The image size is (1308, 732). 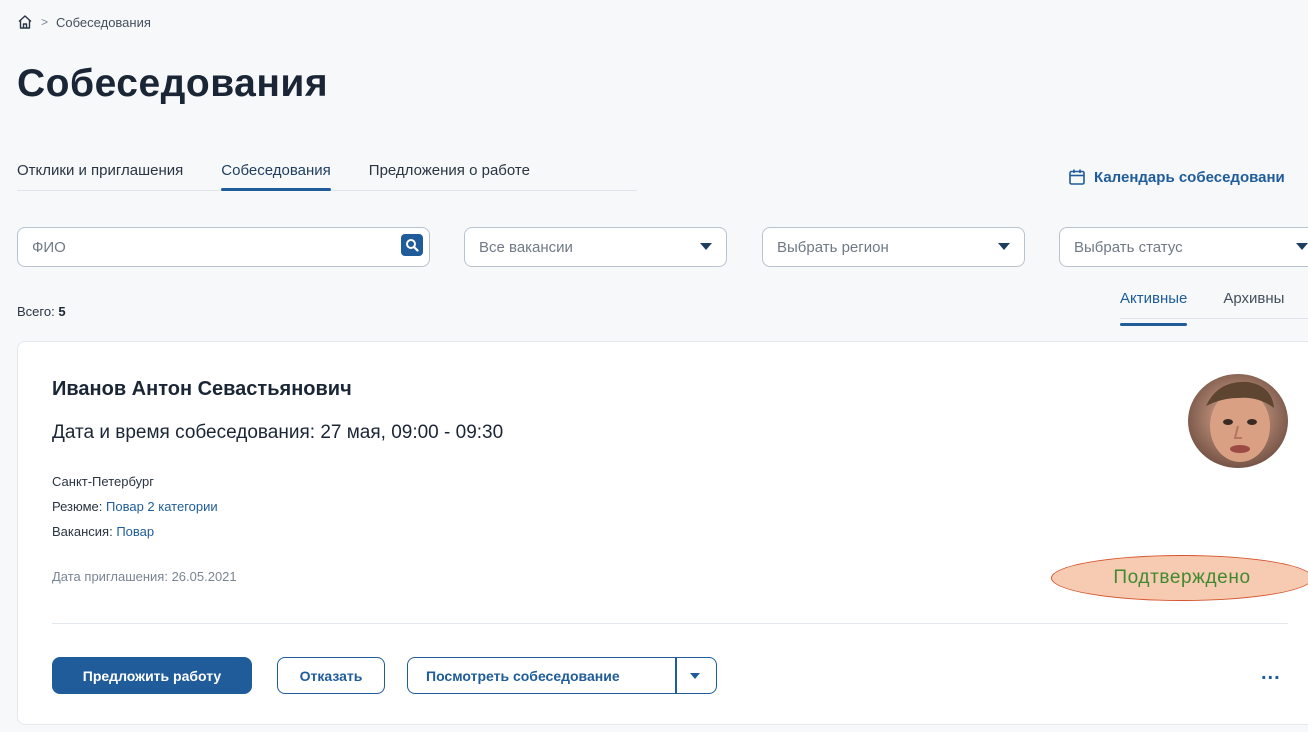 I want to click on split-separator, so click(x=676, y=675).